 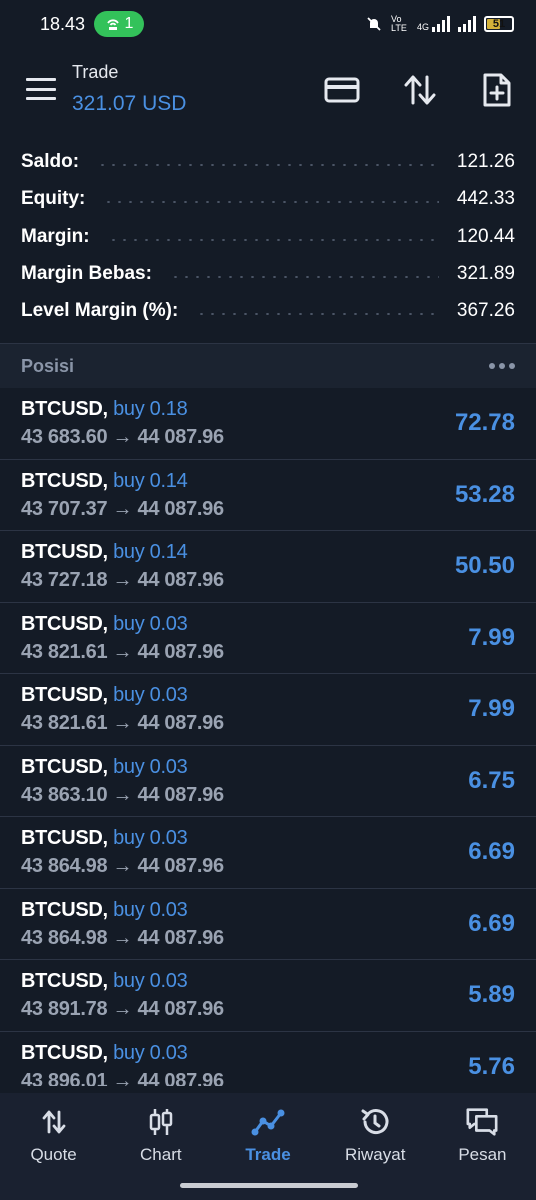 What do you see at coordinates (64, 794) in the screenshot?
I see `open-price: 43 863.10` at bounding box center [64, 794].